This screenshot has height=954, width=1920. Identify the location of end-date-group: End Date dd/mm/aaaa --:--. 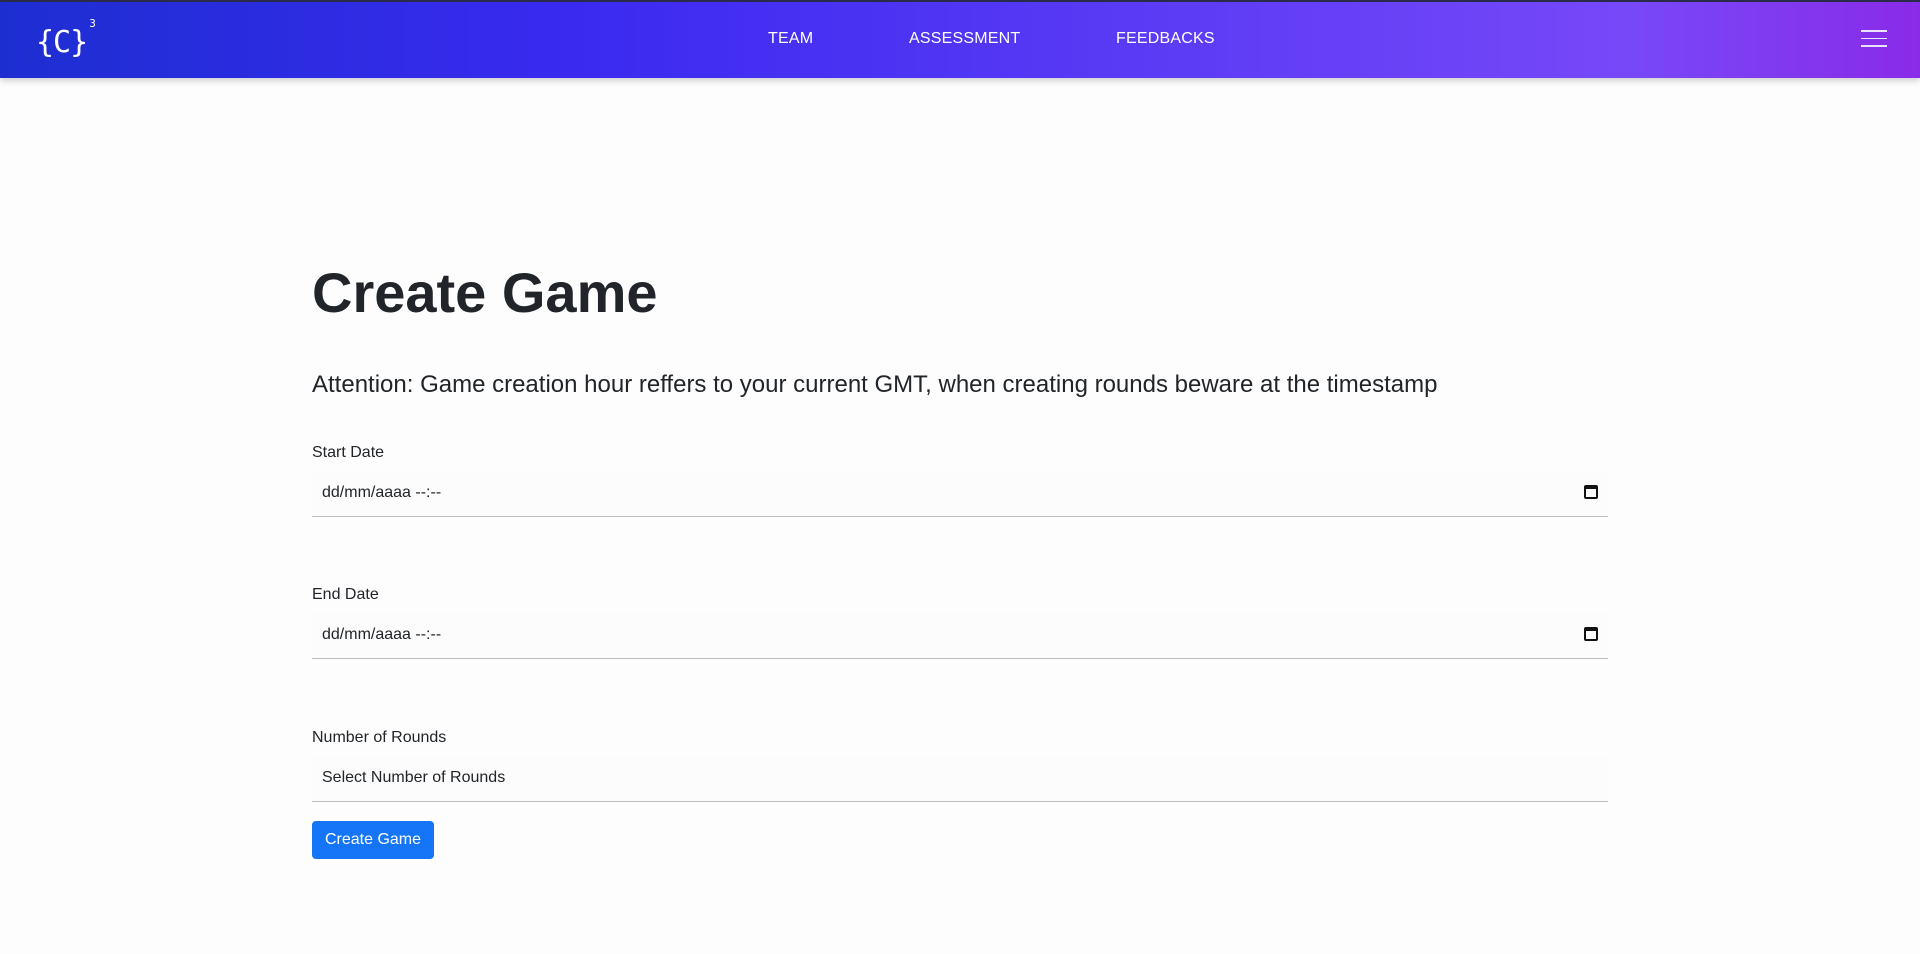
(960, 622).